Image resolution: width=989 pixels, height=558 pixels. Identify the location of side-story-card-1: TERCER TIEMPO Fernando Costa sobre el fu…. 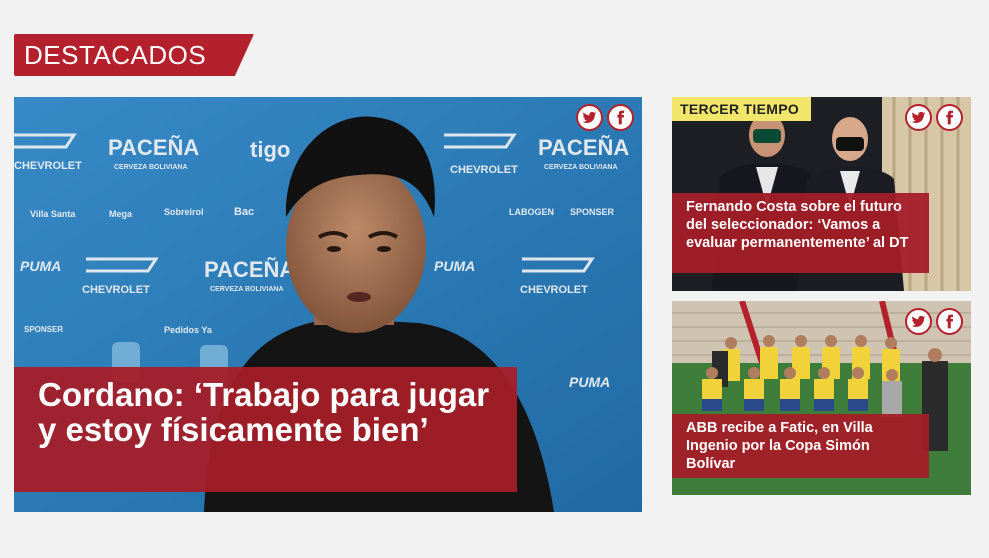
(821, 194).